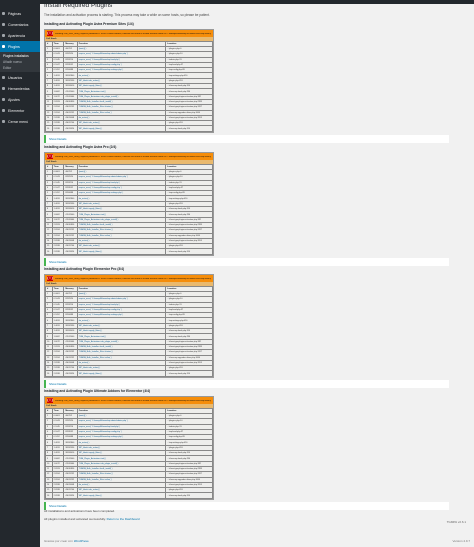 This screenshot has width=474, height=547. What do you see at coordinates (3, 99) in the screenshot?
I see `settings-icon` at bounding box center [3, 99].